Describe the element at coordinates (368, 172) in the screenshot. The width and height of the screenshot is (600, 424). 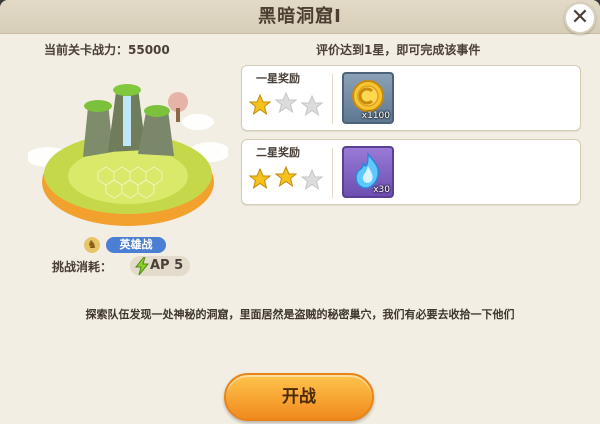
I see `reward-item-slot: x30` at that location.